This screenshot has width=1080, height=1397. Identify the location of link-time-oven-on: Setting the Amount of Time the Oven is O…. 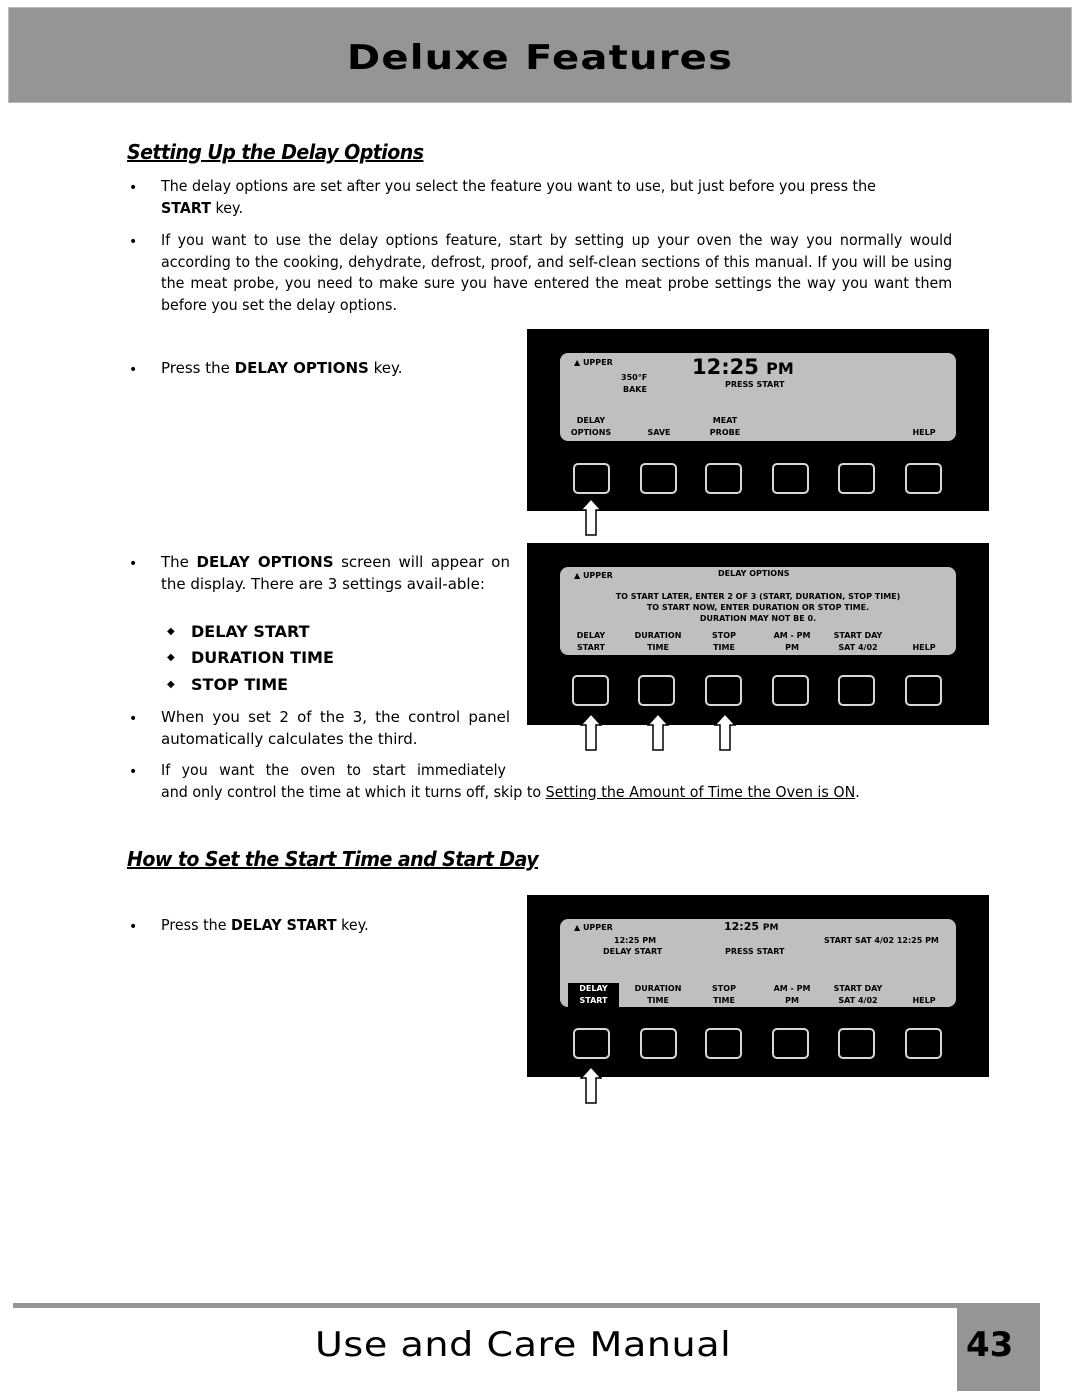
(701, 792).